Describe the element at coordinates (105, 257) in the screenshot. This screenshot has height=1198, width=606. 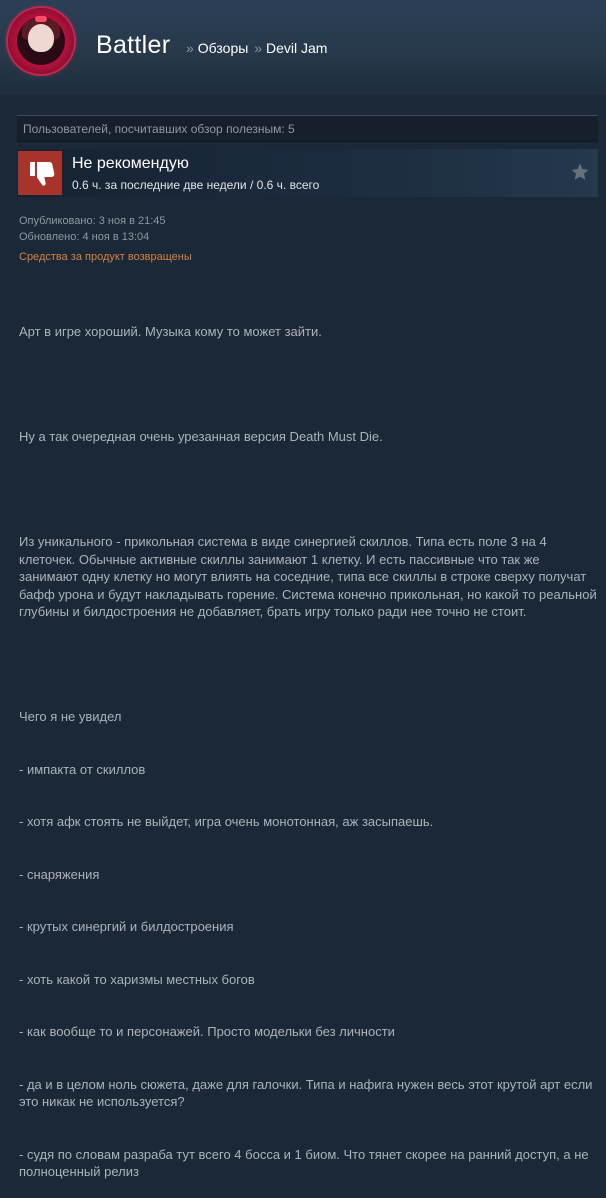
I see `refund-notice: Средства за продукт возвращены` at that location.